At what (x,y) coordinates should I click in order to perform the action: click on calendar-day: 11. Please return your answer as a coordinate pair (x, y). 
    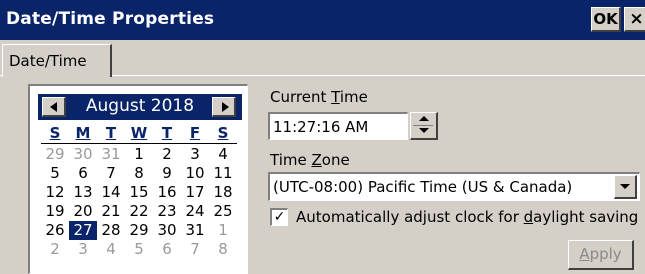
    Looking at the image, I should click on (223, 173).